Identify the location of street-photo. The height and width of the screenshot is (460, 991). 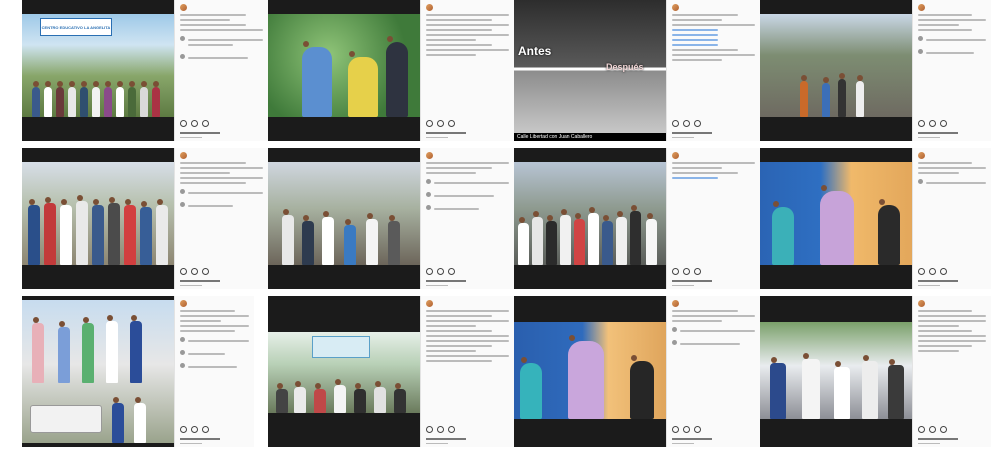
(836, 65).